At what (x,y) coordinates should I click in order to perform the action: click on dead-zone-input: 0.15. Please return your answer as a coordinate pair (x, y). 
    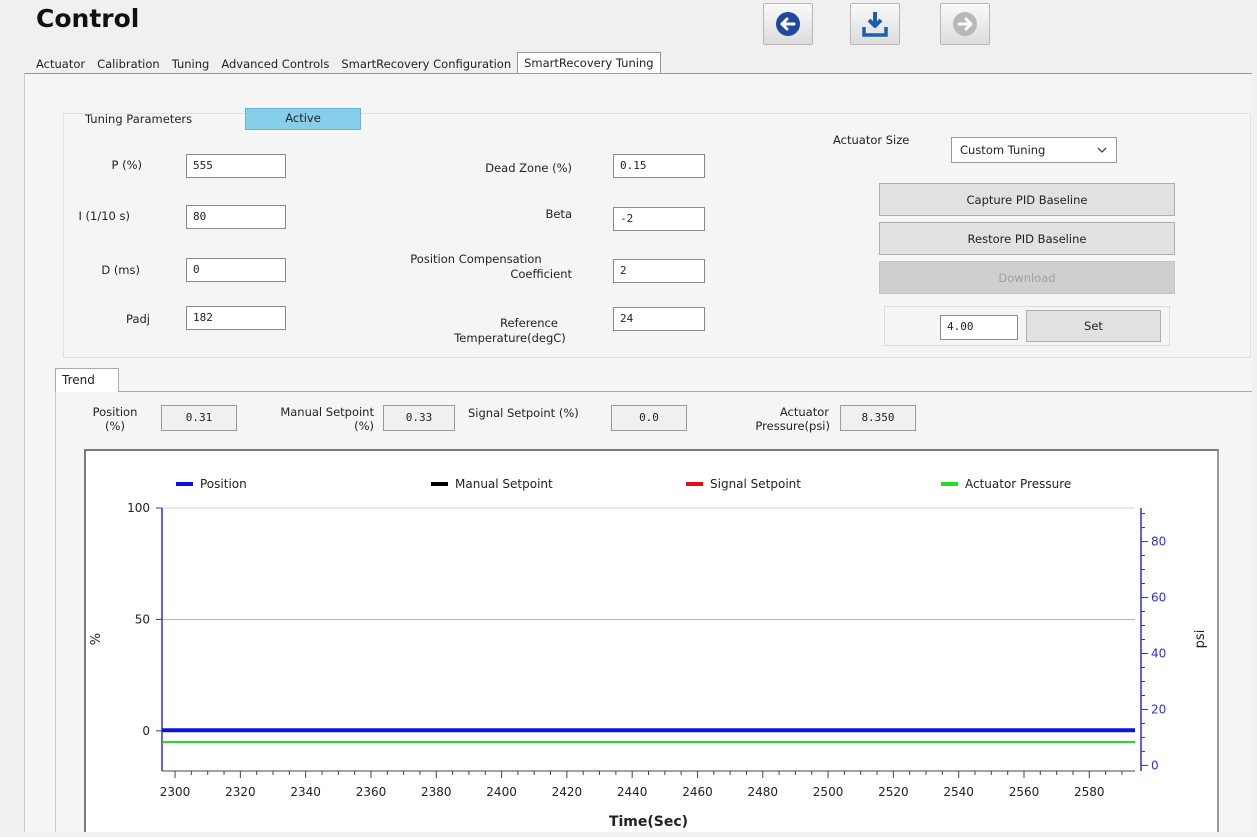
    Looking at the image, I should click on (659, 166).